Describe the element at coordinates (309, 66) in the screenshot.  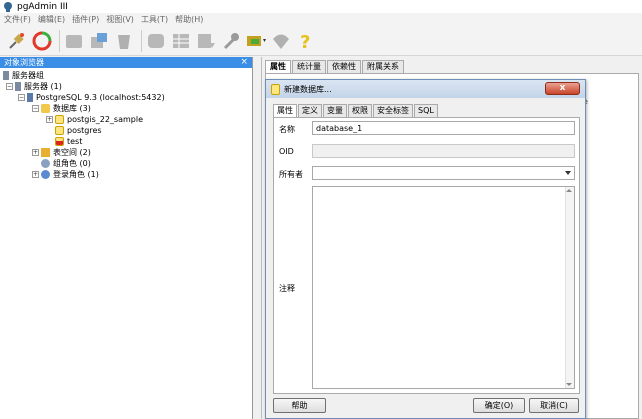
I see `tab-statistics: 统计量` at that location.